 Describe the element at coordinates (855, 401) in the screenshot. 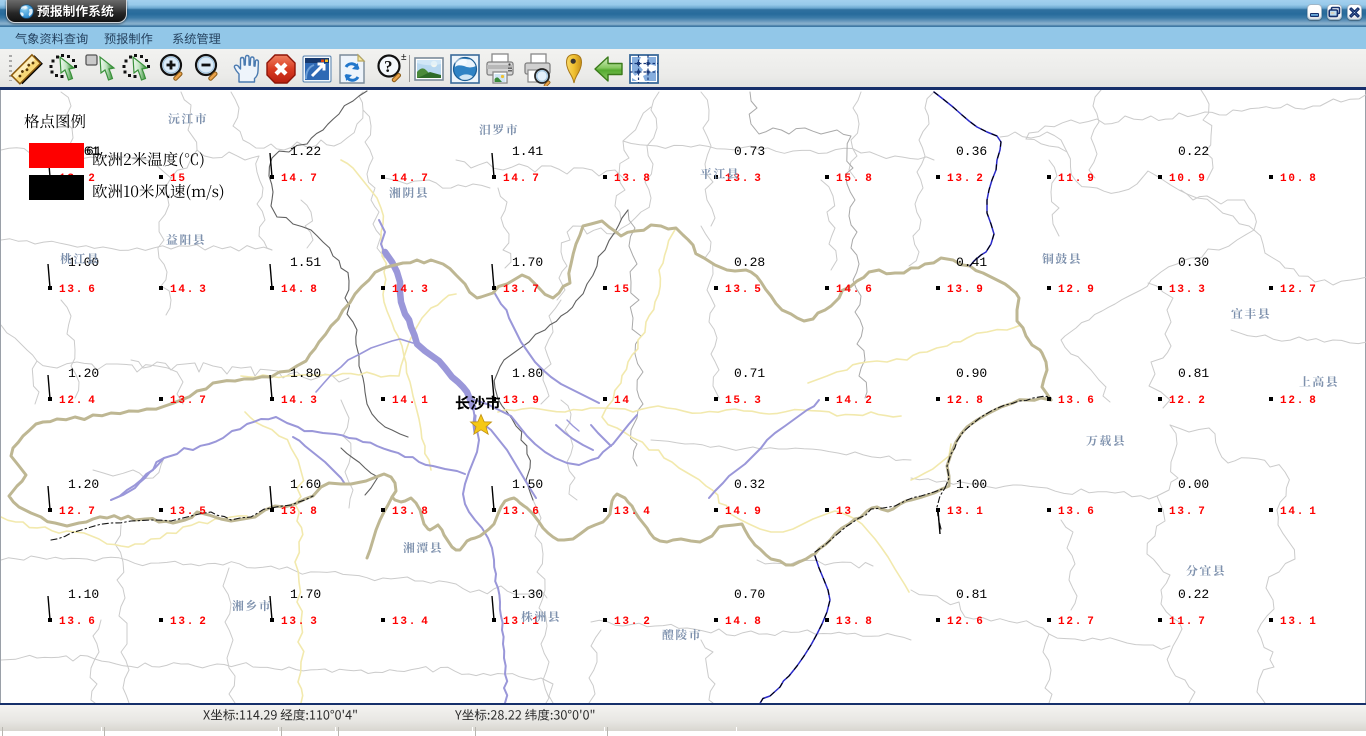

I see `svg-text: 14. 2` at that location.